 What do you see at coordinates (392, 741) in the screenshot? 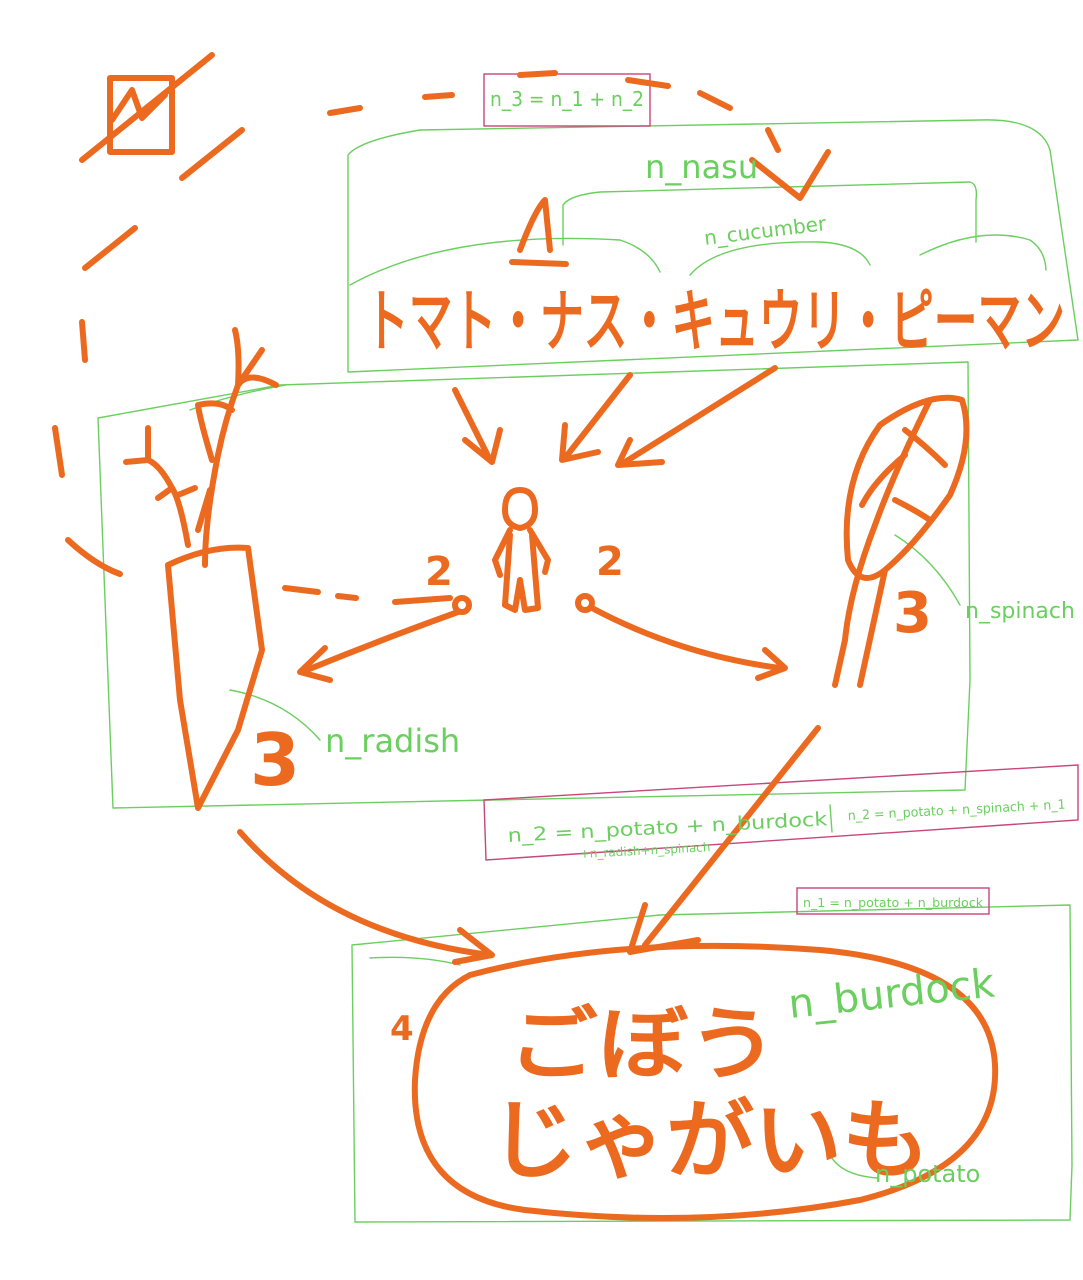
I see `label-radish: n_radish` at bounding box center [392, 741].